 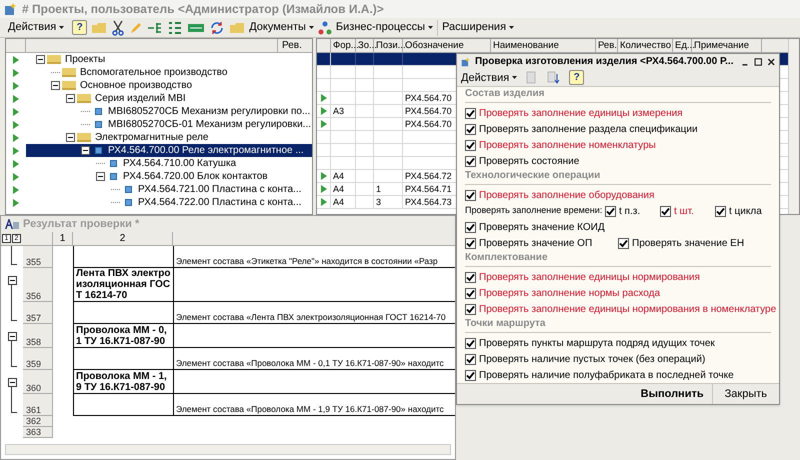 I want to click on tree-item: РХ4.564.720.00 Блок контактов, so click(x=195, y=176).